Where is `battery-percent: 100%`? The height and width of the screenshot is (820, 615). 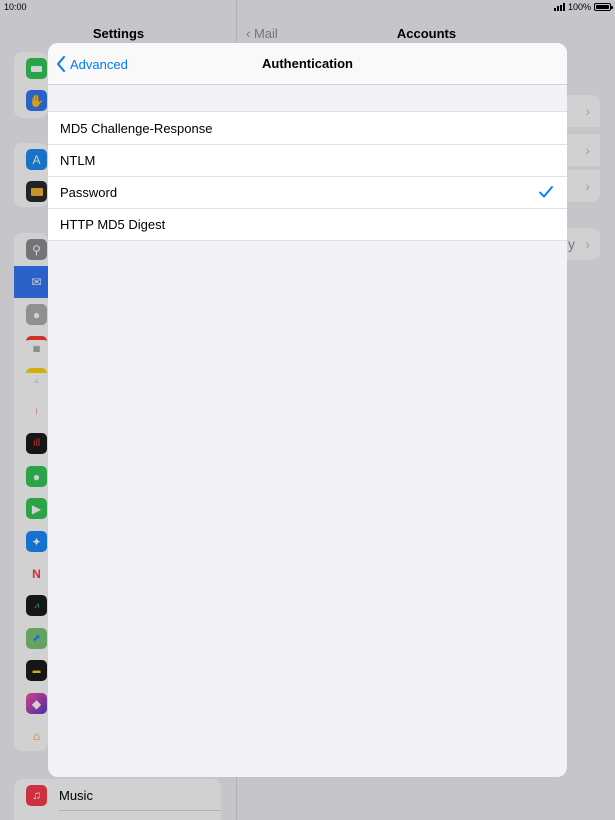 battery-percent: 100% is located at coordinates (579, 7).